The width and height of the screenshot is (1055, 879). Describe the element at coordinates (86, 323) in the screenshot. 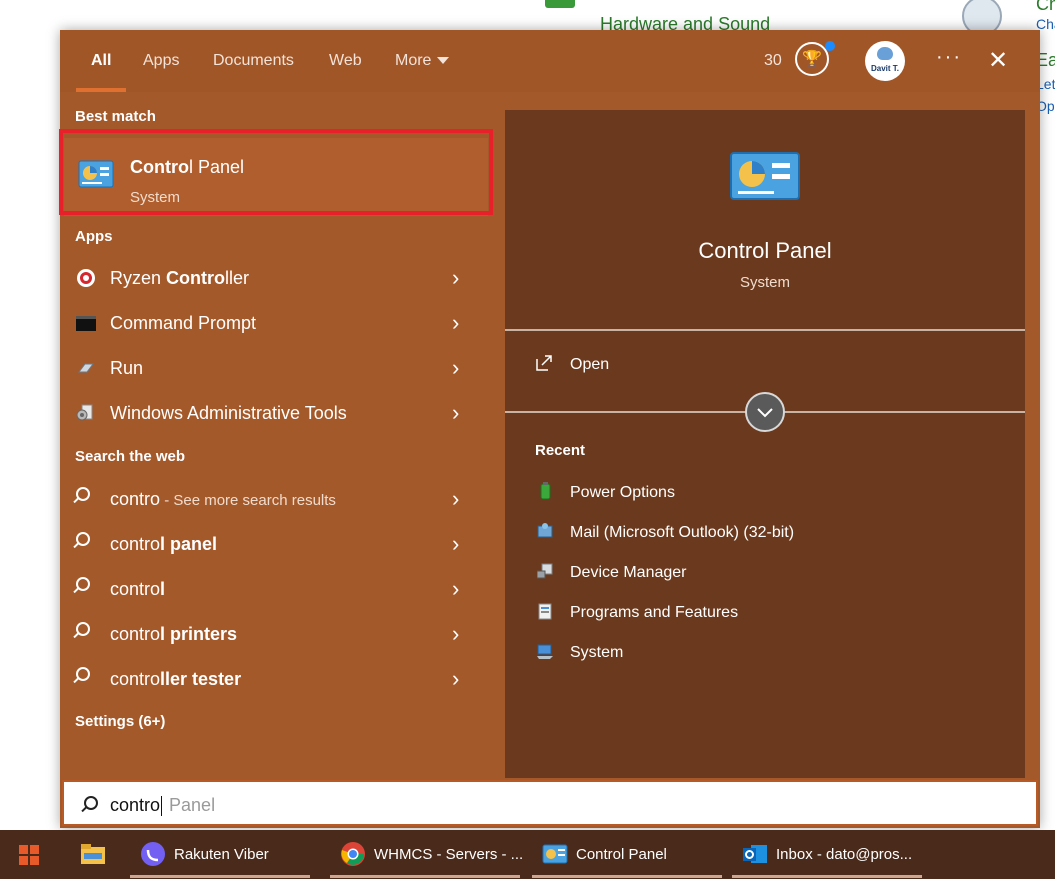

I see `cmd-icon` at that location.